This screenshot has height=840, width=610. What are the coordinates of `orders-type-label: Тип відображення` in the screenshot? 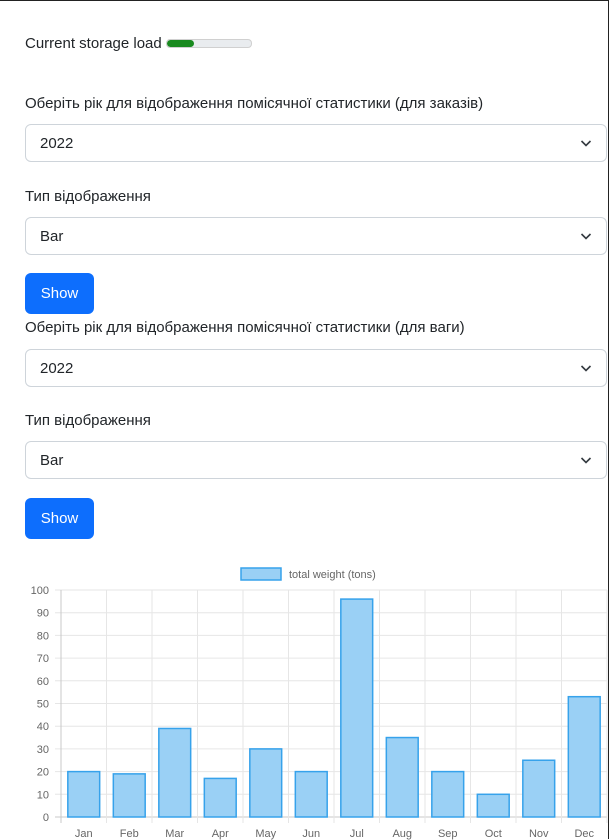 It's located at (88, 196).